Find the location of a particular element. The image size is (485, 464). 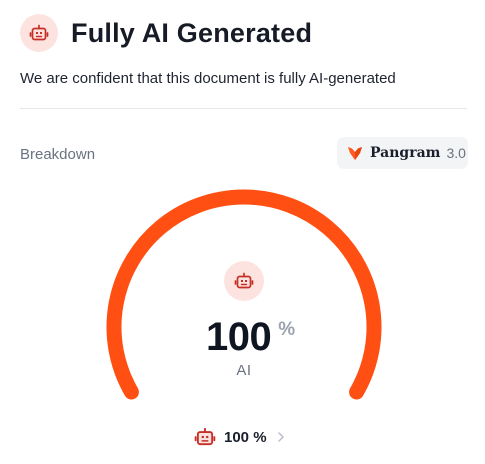

score-value: 100 is located at coordinates (239, 337).